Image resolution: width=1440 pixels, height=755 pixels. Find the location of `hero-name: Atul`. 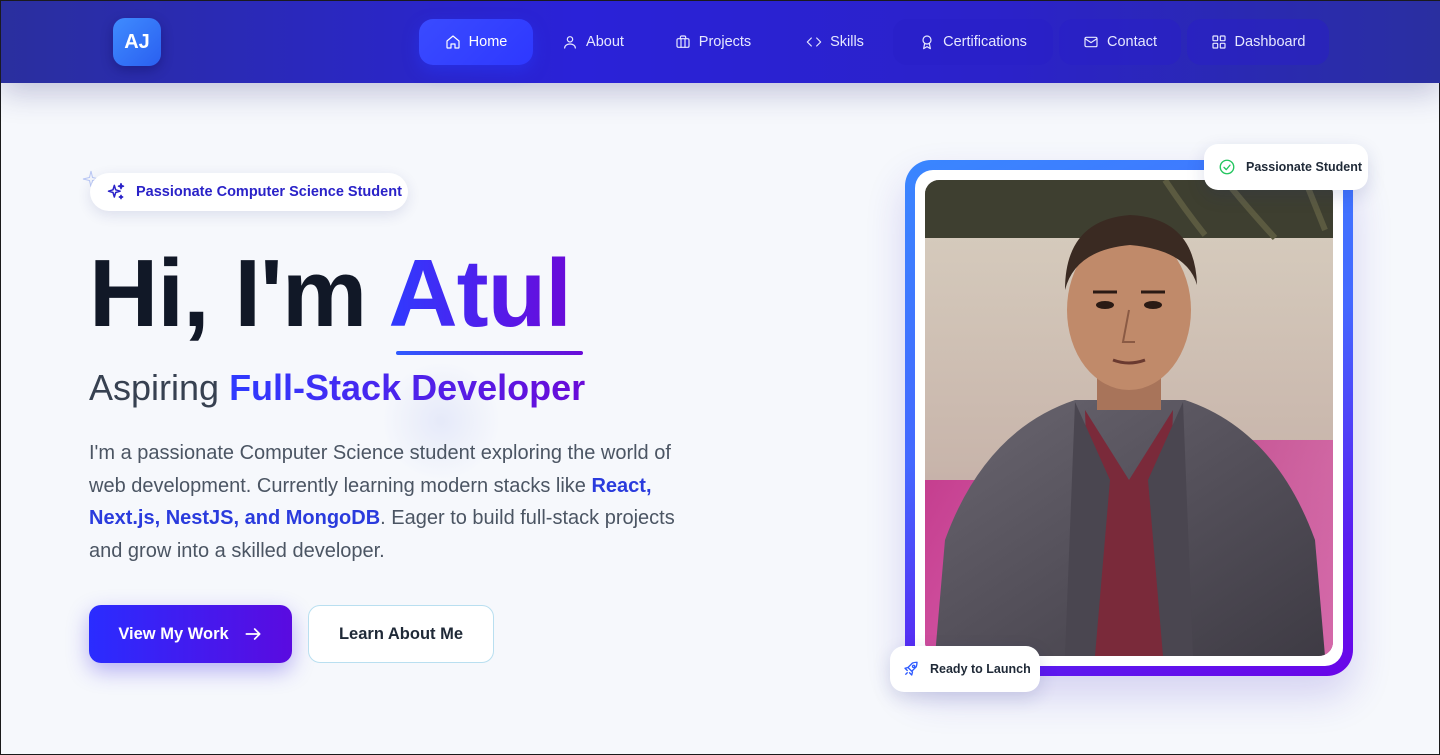

hero-name: Atul is located at coordinates (480, 293).